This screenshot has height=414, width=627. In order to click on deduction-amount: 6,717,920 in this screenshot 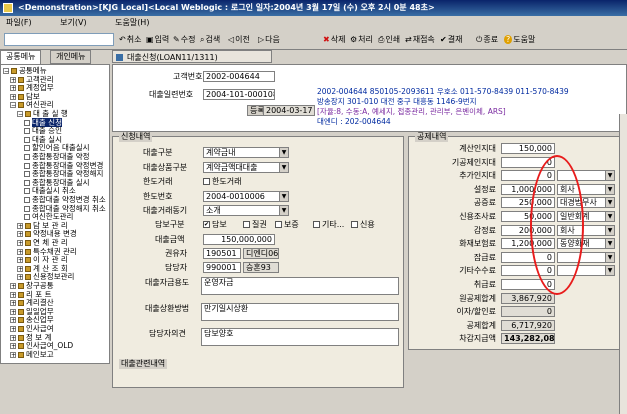, I will do `click(528, 325)`.